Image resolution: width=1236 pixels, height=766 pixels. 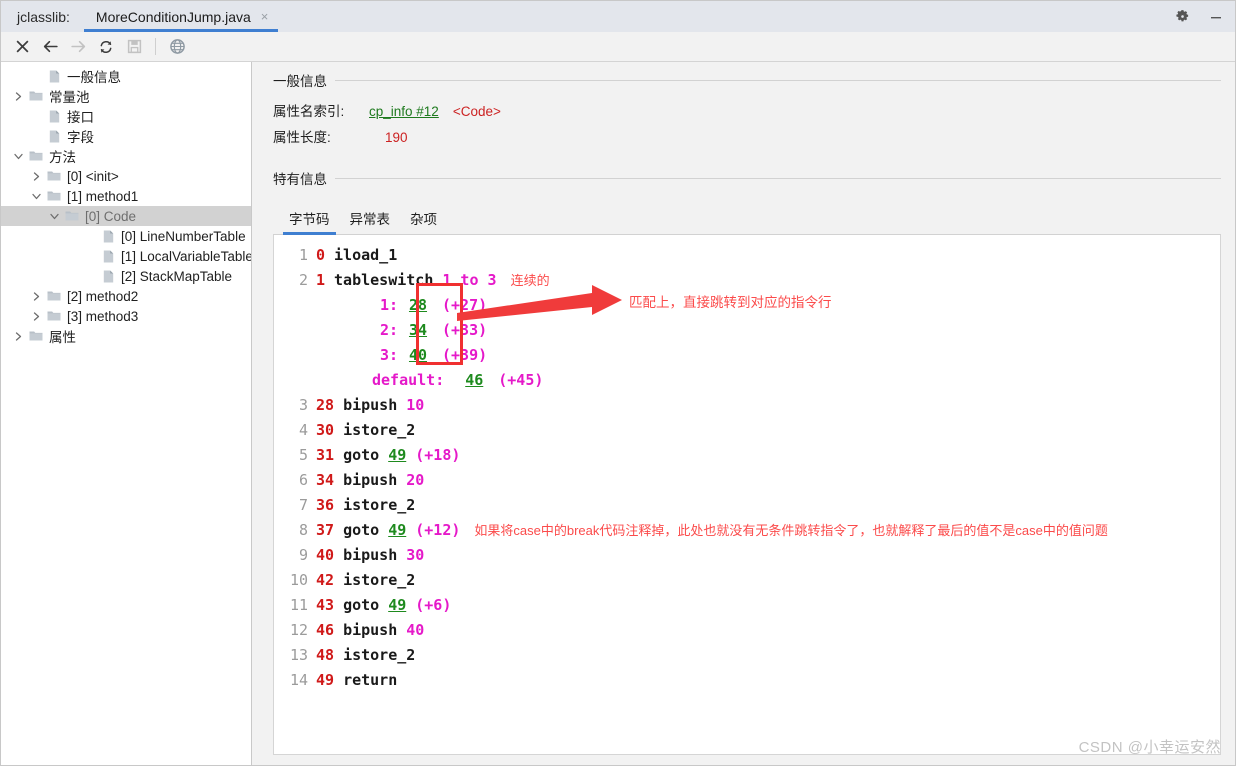 What do you see at coordinates (747, 555) in the screenshot?
I see `bytecode-line: 9 40 bipush 30` at bounding box center [747, 555].